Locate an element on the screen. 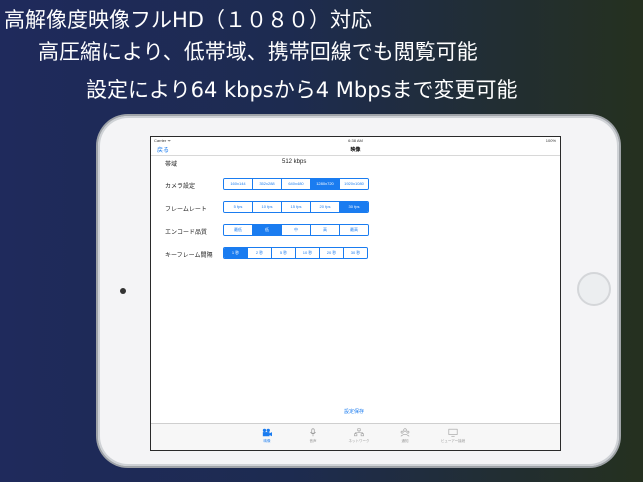  keyframe-option: 20 秒 is located at coordinates (331, 253).